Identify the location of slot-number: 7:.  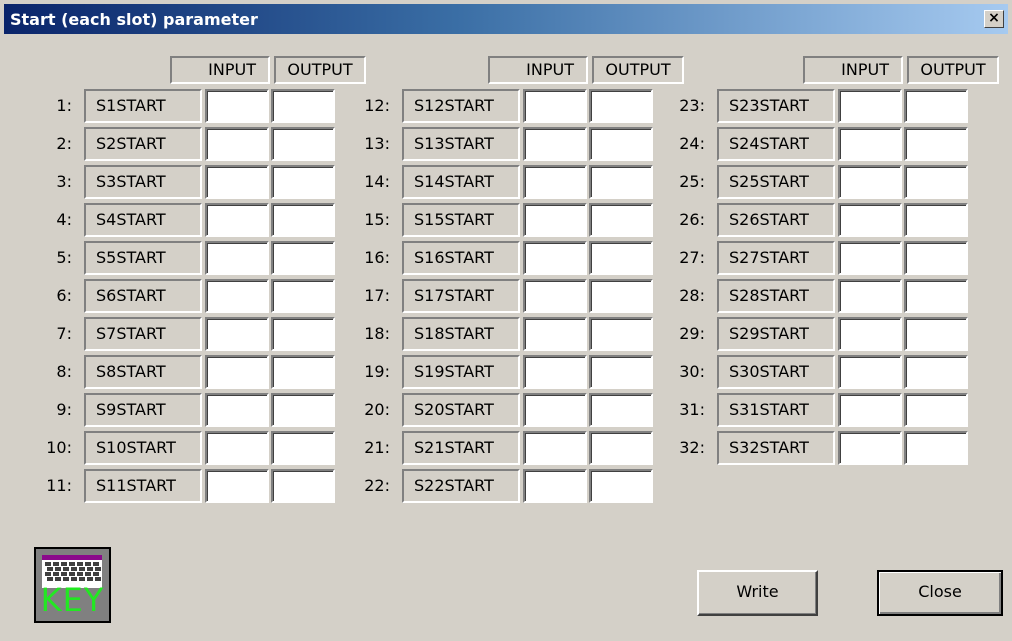
(64, 333).